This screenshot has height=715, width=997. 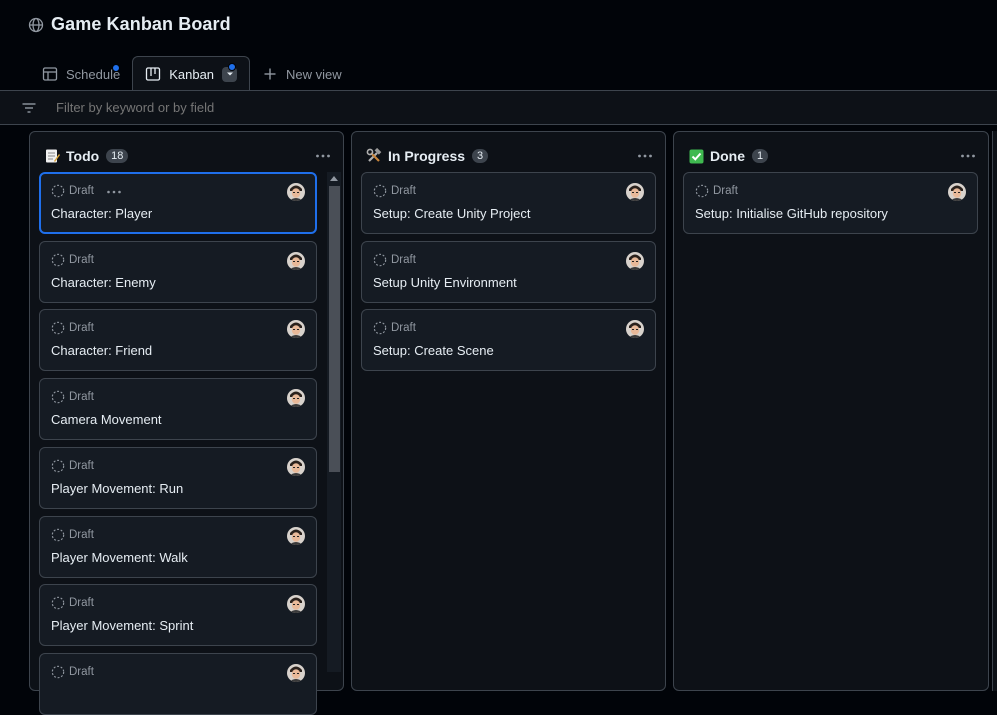 I want to click on tab-kanban: Kanban, so click(x=191, y=73).